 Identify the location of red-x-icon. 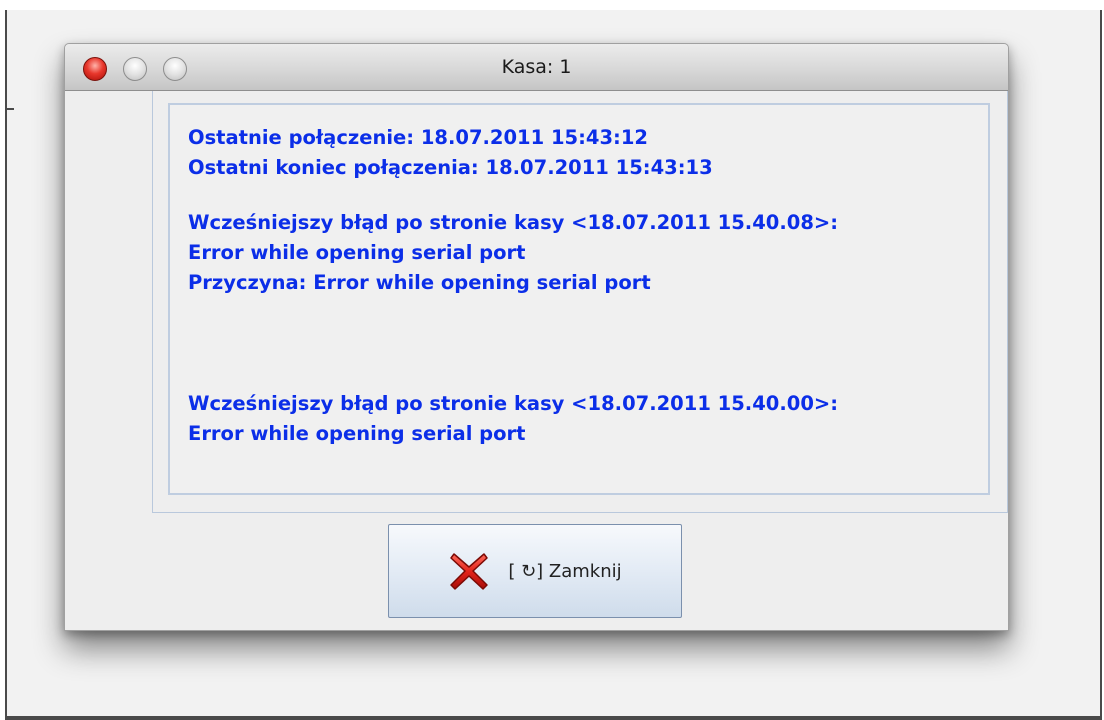
(469, 571).